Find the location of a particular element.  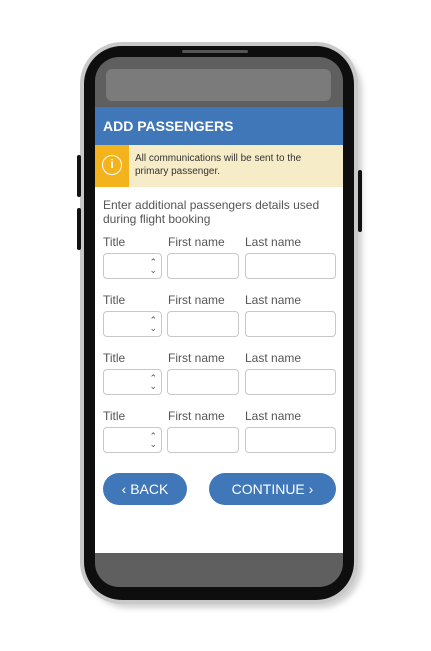

continue-button: CONTINUE › is located at coordinates (272, 489).